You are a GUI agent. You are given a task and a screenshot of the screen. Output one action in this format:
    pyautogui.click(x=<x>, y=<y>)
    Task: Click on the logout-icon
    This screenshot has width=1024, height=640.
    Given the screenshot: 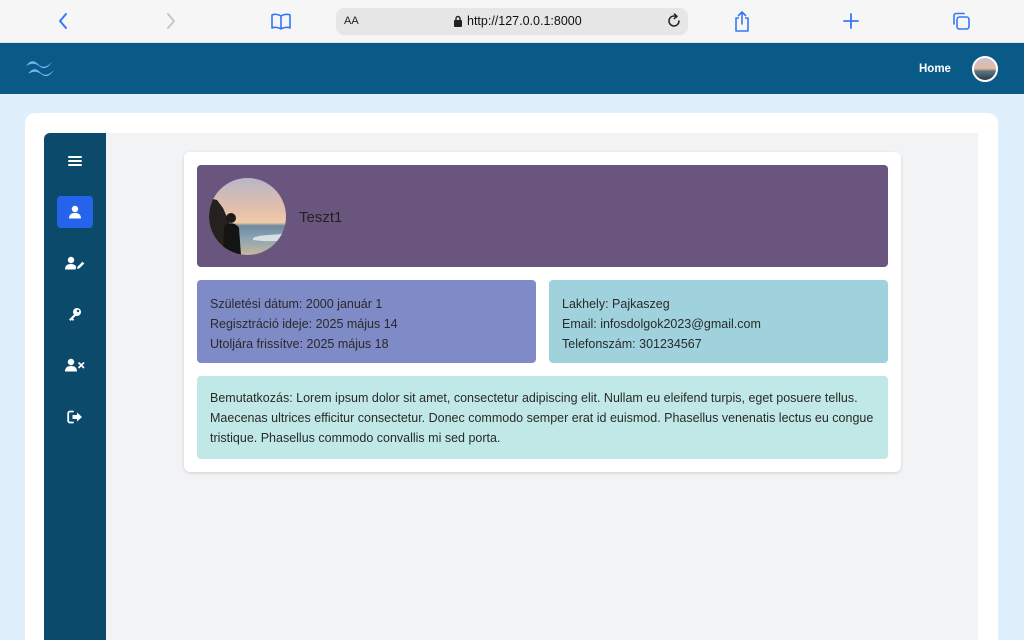 What is the action you would take?
    pyautogui.click(x=74, y=417)
    